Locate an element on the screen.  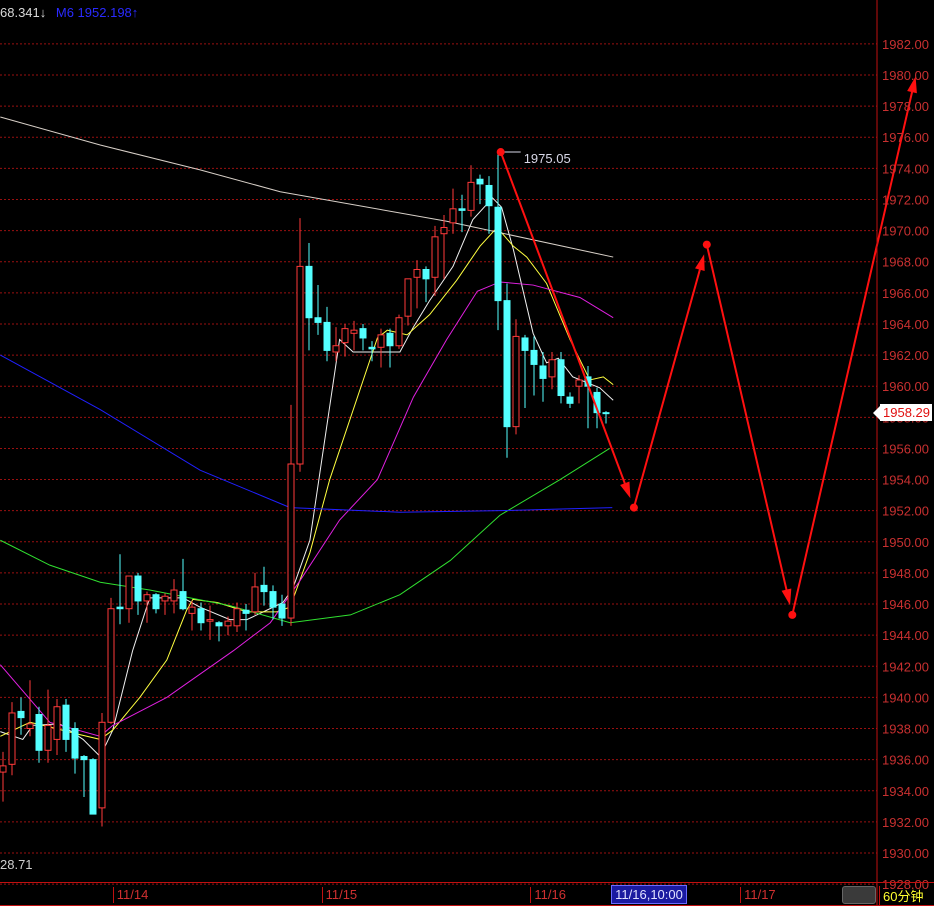
ma-value: 68.341↓ is located at coordinates (23, 12).